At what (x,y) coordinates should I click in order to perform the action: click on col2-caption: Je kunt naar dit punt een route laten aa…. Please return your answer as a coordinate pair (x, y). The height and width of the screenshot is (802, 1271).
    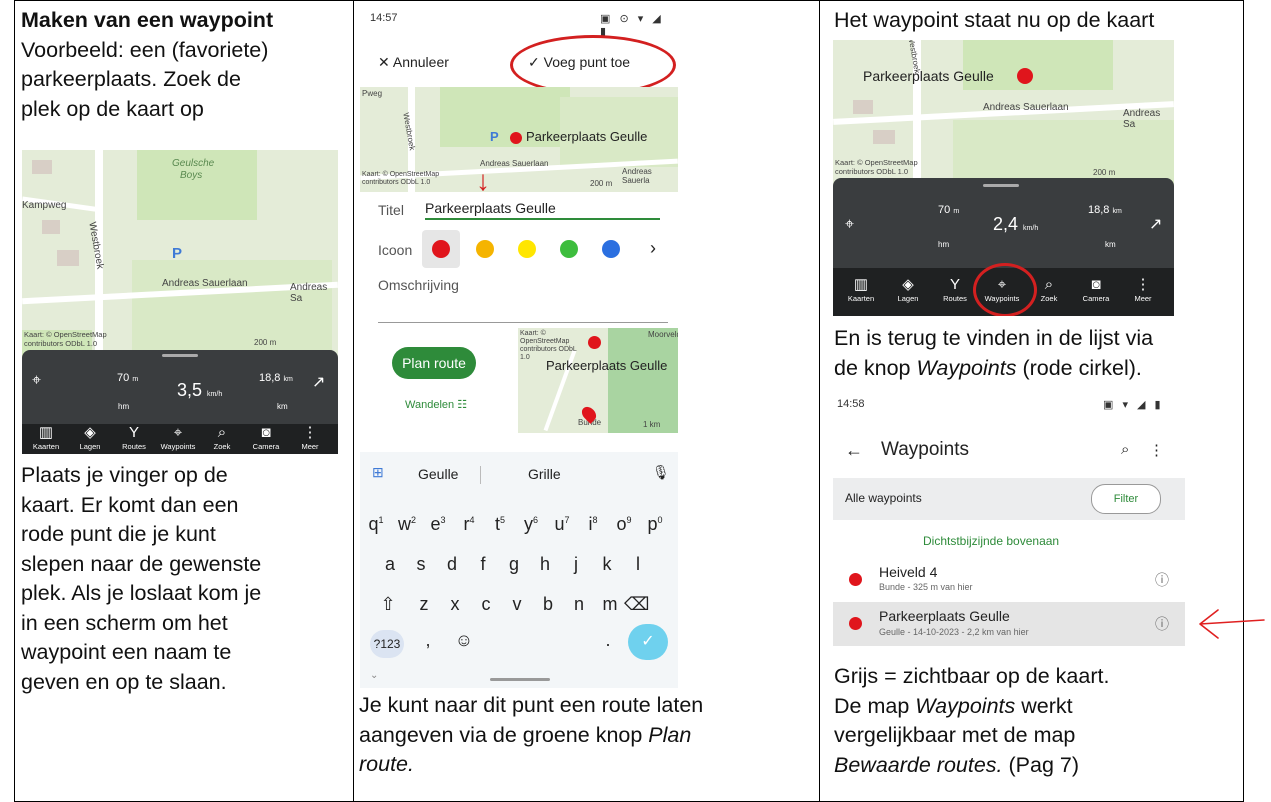
    Looking at the image, I should click on (584, 735).